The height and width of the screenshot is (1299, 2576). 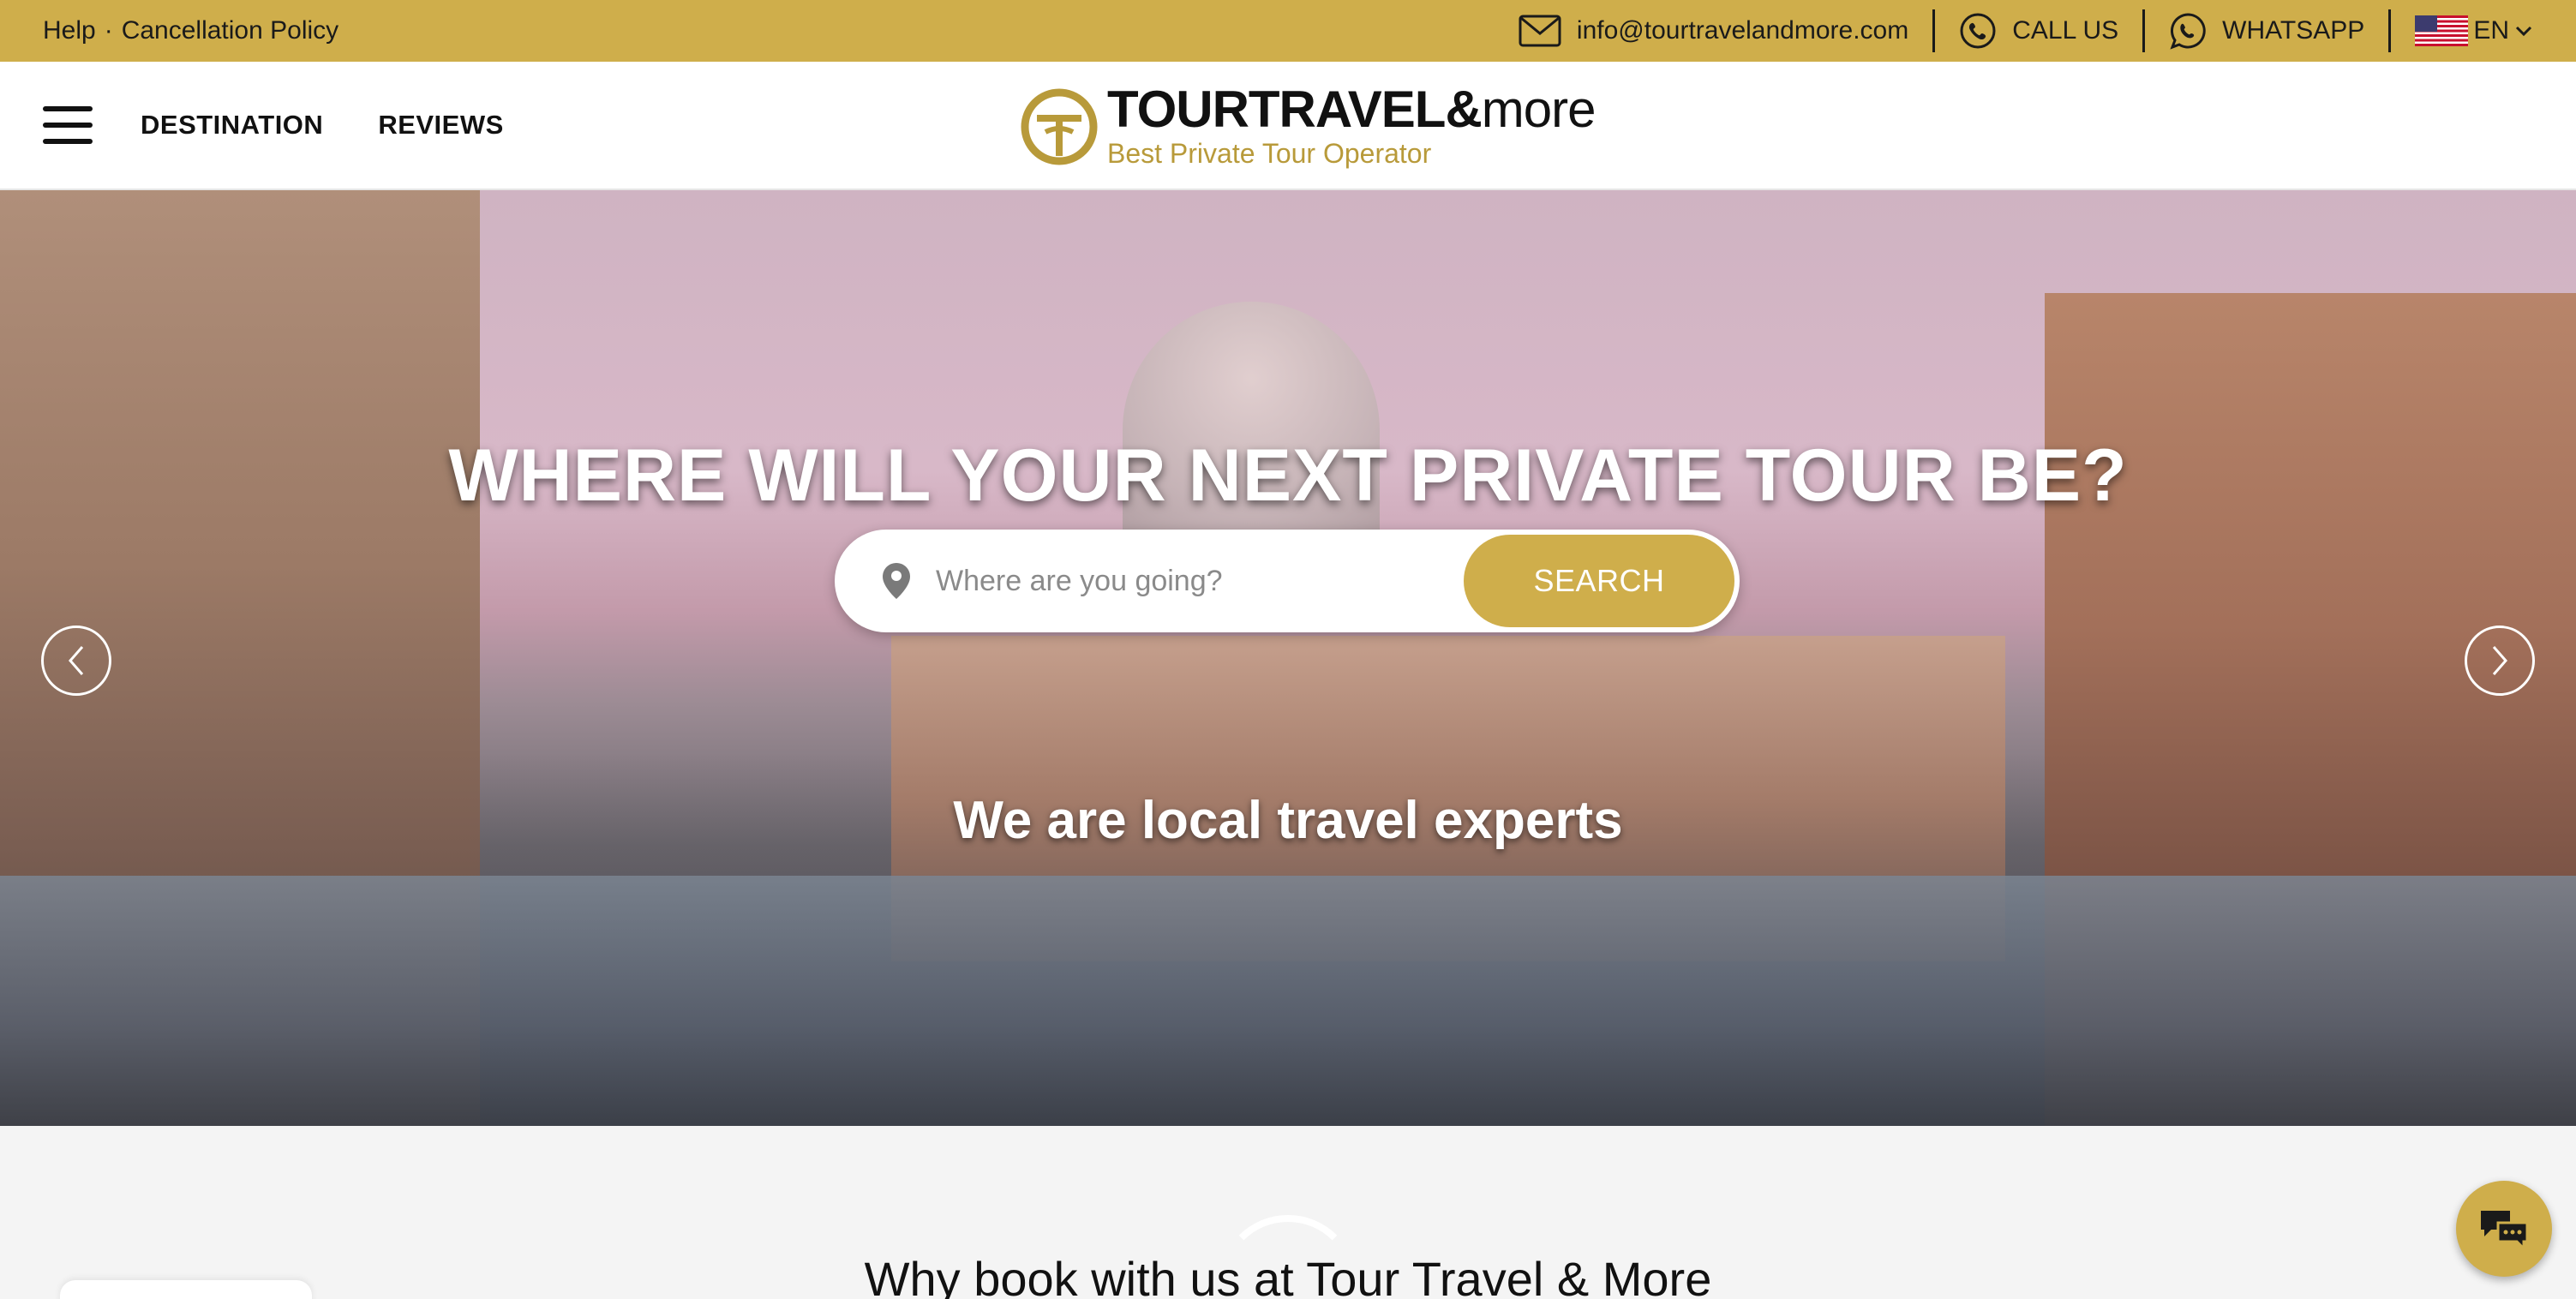 What do you see at coordinates (1351, 110) in the screenshot?
I see `logo-wordmark: TOURTRAVEL&more` at bounding box center [1351, 110].